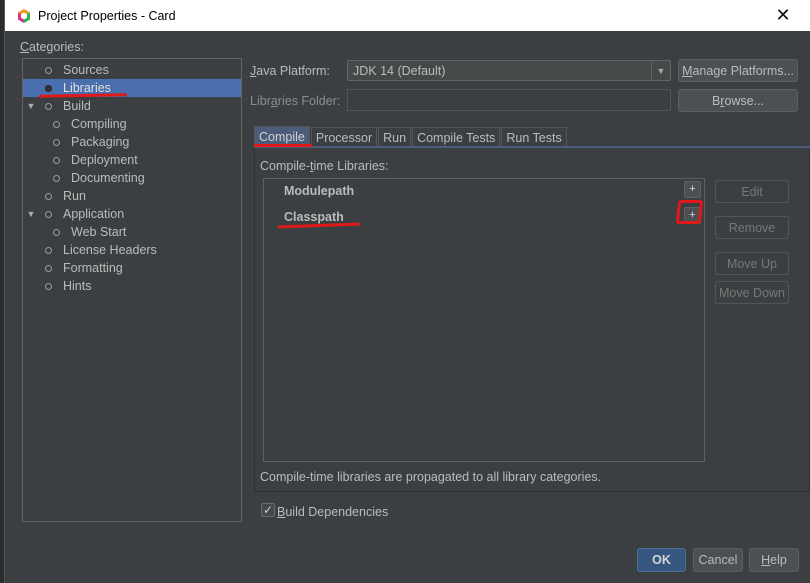 This screenshot has width=810, height=583. Describe the element at coordinates (24, 15) in the screenshot. I see `netbeans-cube-icon` at that location.